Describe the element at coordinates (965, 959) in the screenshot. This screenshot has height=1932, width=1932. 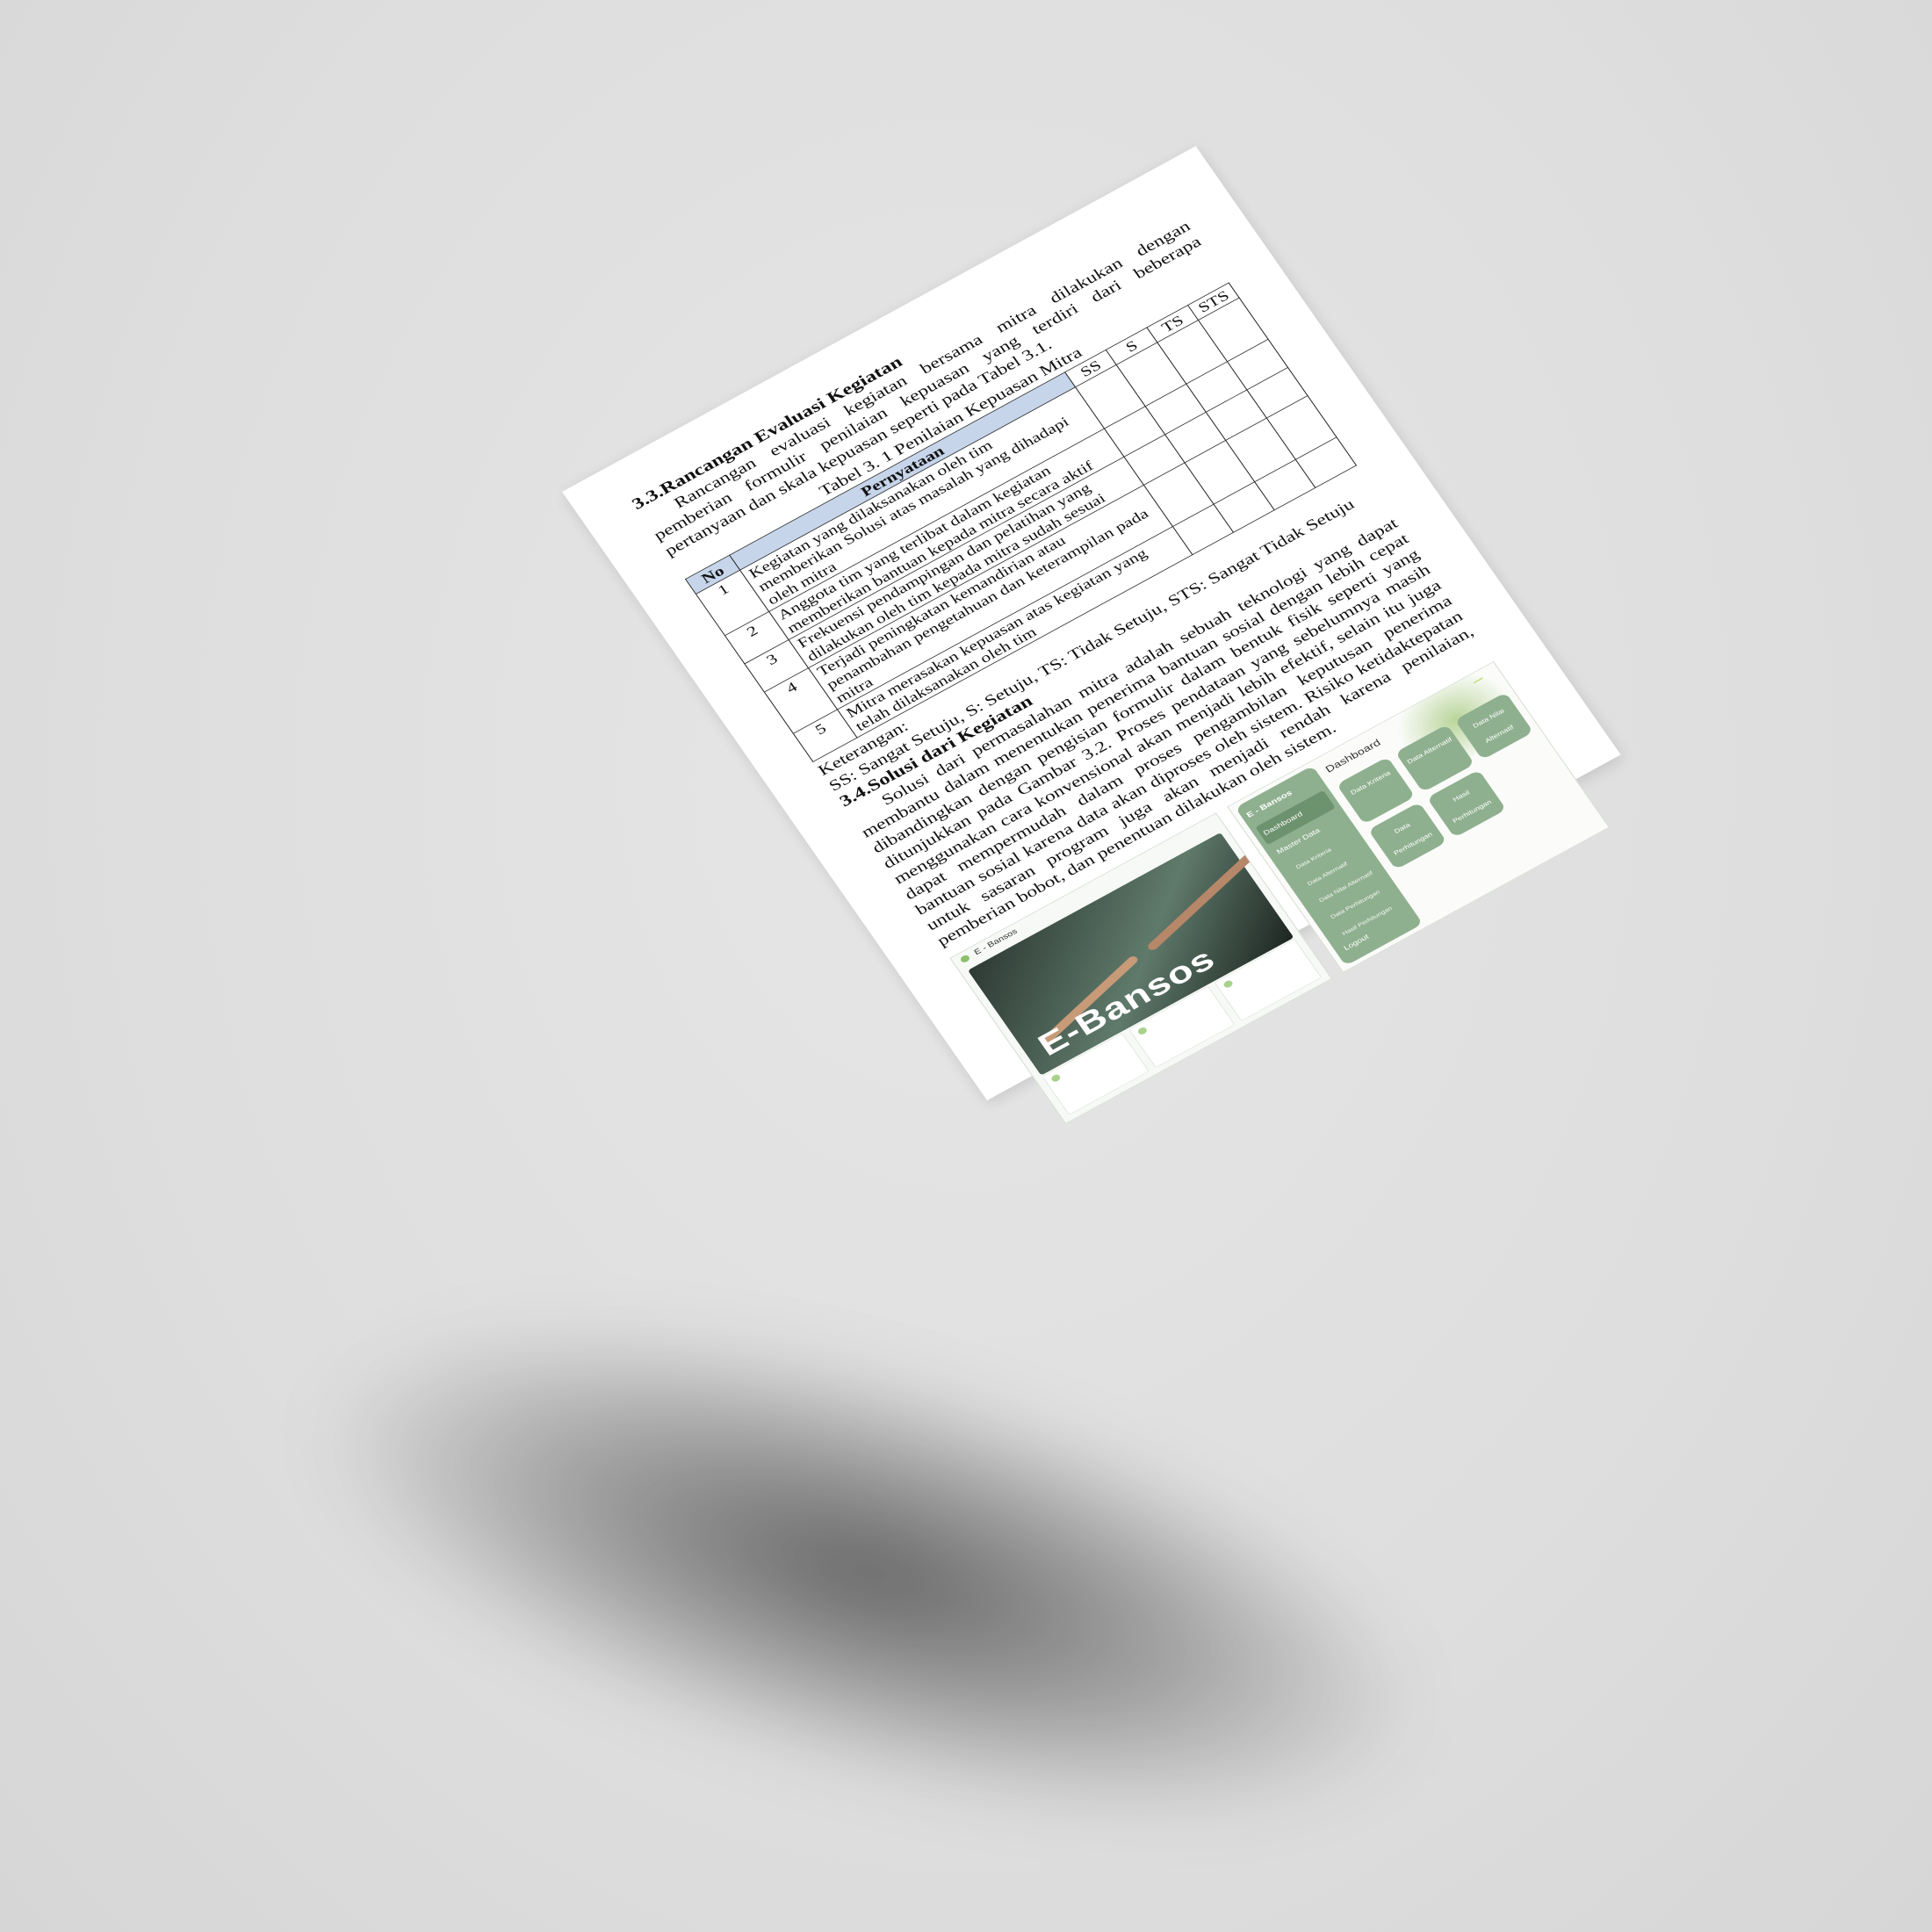
I see `logo-icon` at that location.